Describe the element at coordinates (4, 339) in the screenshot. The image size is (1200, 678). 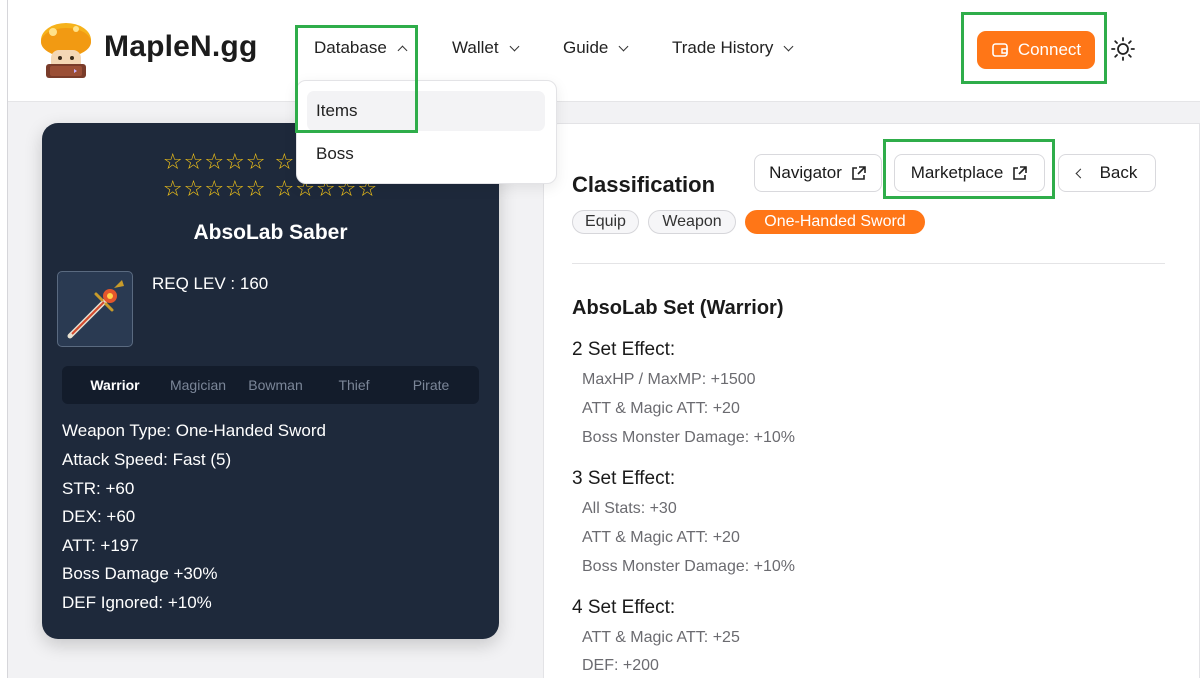
I see `window-edge` at that location.